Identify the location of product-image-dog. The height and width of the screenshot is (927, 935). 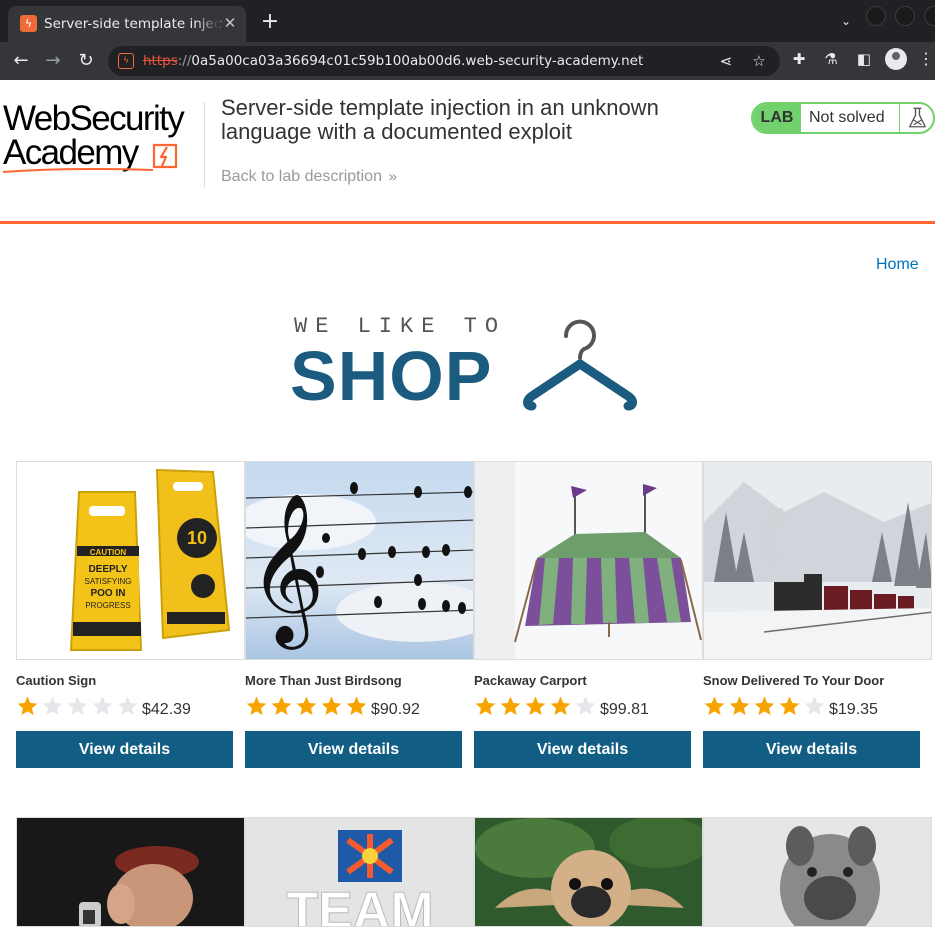
(817, 872).